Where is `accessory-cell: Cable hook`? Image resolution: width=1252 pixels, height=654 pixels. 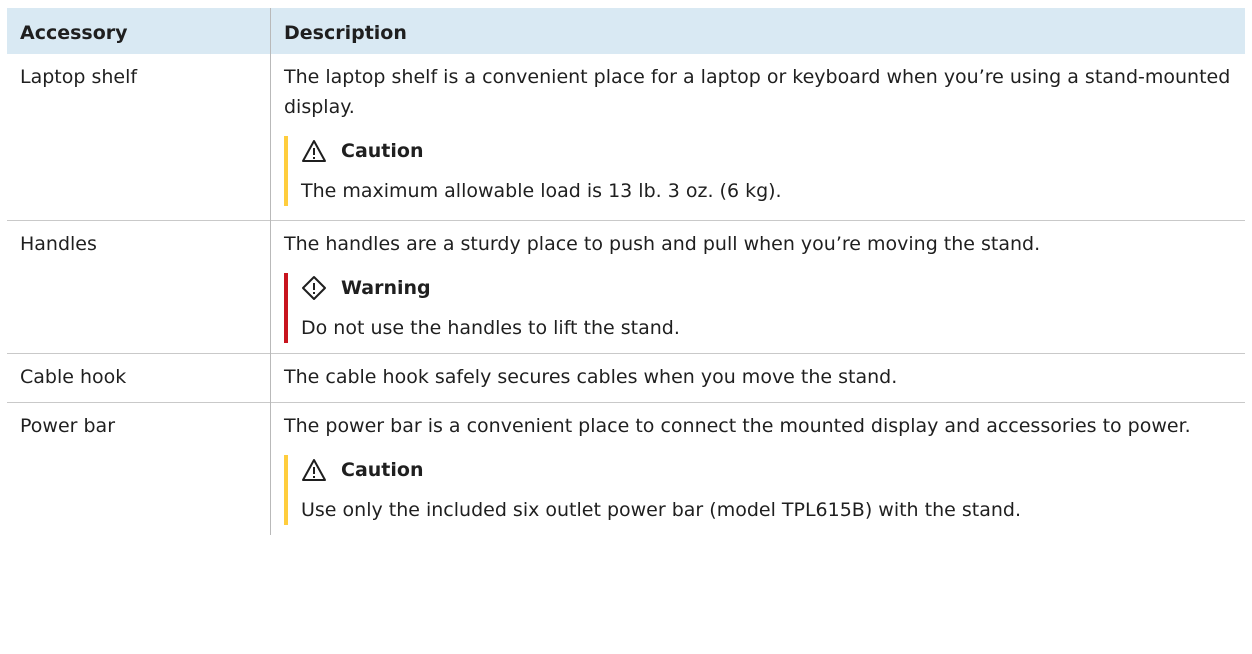
accessory-cell: Cable hook is located at coordinates (139, 378).